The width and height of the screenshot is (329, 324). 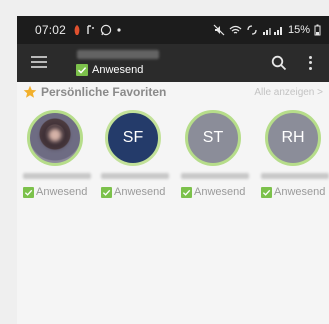 I want to click on status-time: 07:02, so click(x=51, y=30).